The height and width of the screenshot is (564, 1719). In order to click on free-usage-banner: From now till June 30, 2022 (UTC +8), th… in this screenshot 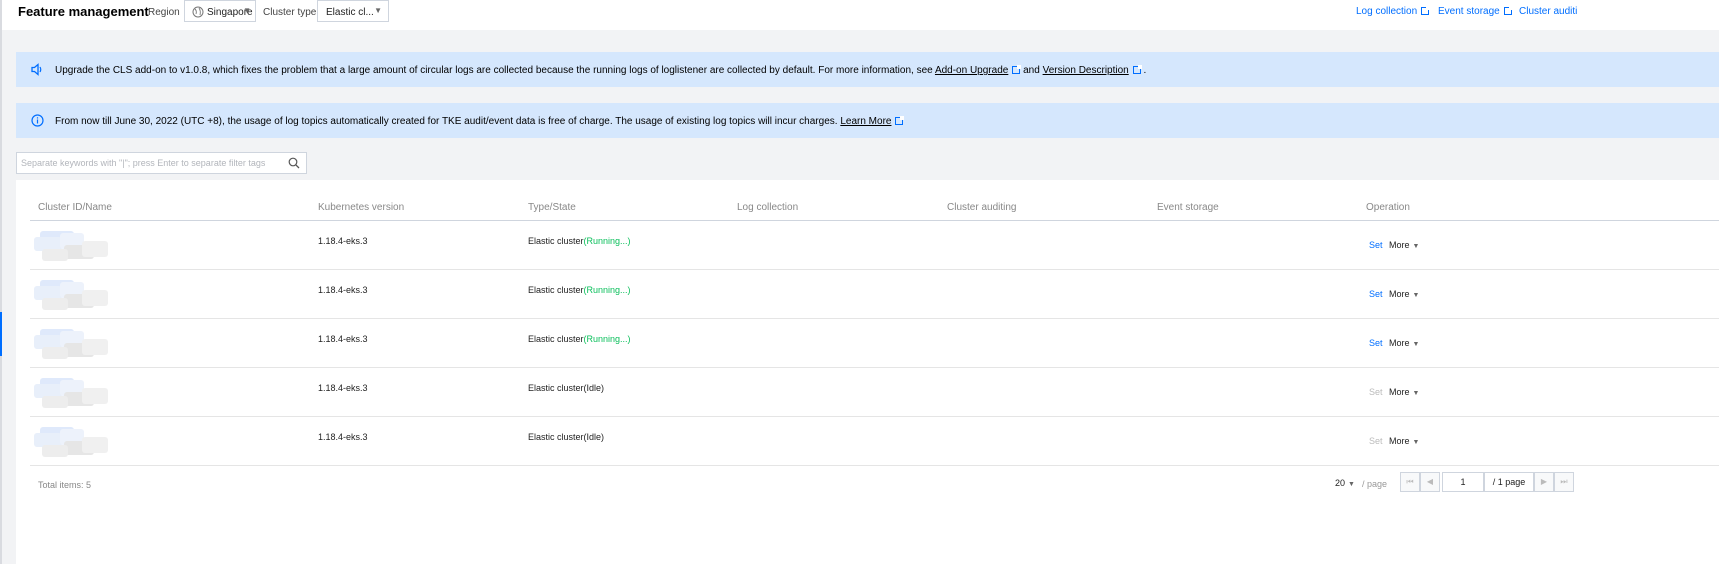, I will do `click(867, 120)`.